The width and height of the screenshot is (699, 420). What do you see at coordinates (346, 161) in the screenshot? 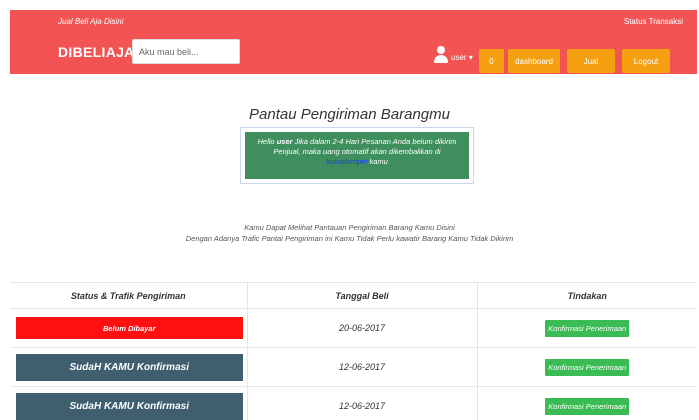
I see `bukadompet-link: bukadompet` at bounding box center [346, 161].